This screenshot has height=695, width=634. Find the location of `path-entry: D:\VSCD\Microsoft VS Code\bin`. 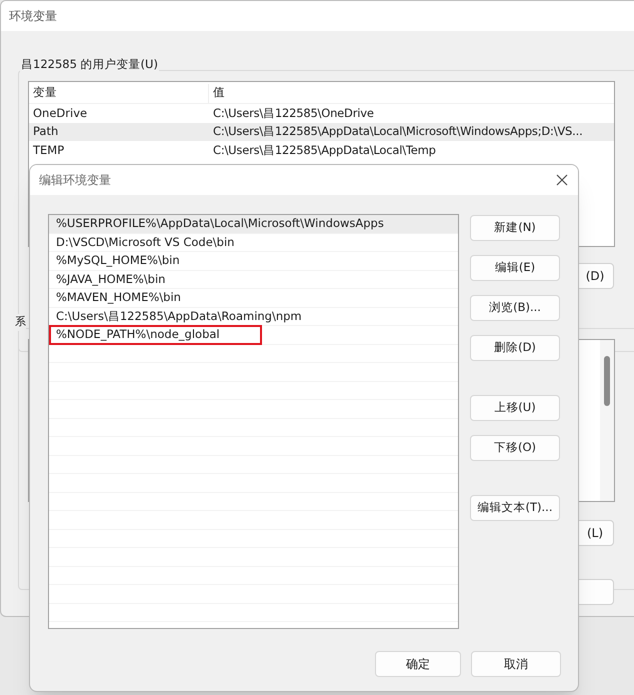

path-entry: D:\VSCD\Microsoft VS Code\bin is located at coordinates (253, 243).